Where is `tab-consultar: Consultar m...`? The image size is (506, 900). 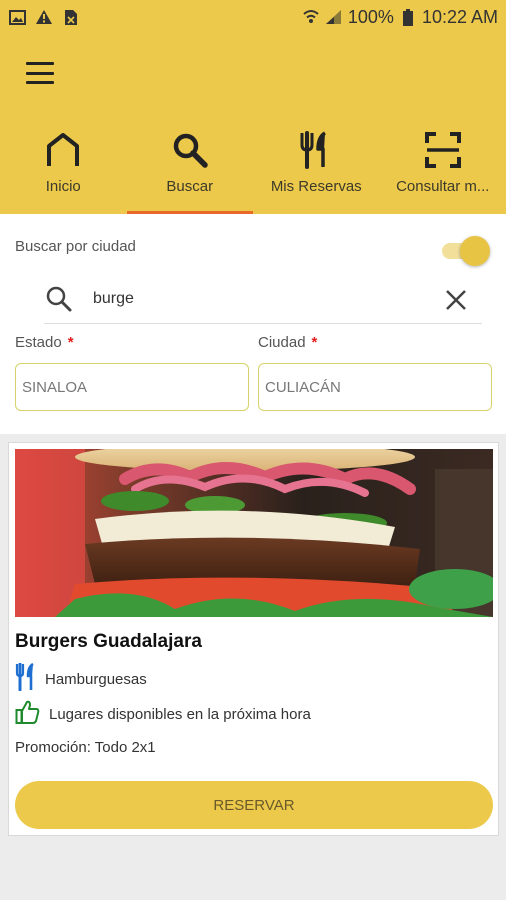
tab-consultar: Consultar m... is located at coordinates (443, 166).